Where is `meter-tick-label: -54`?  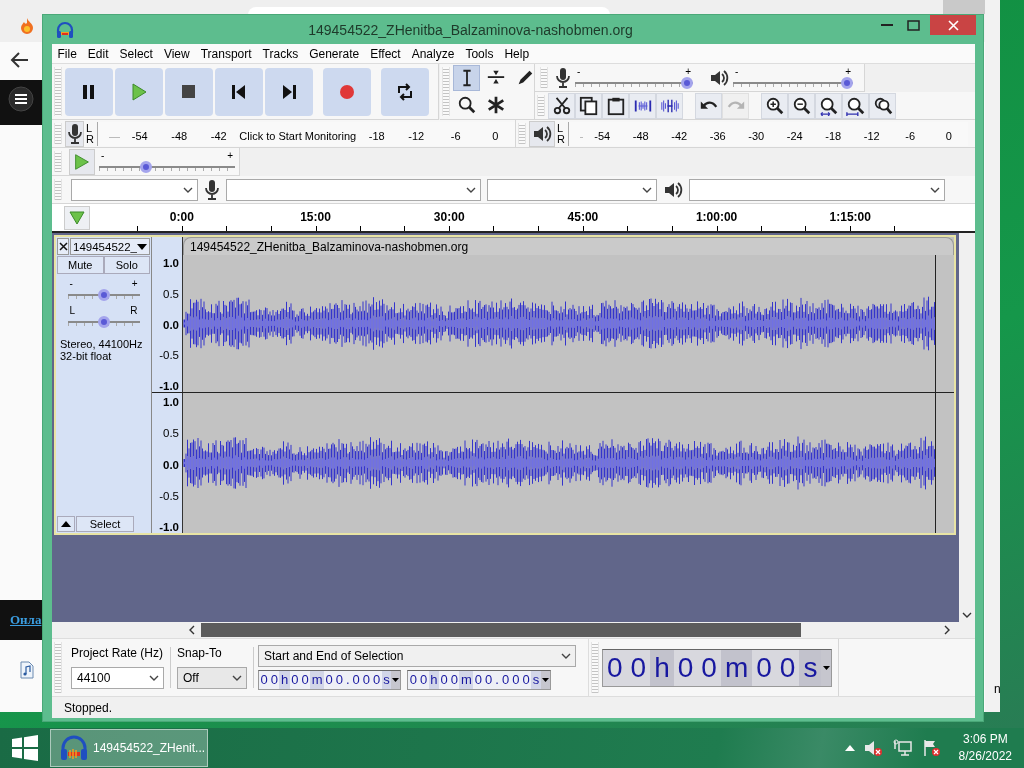 meter-tick-label: -54 is located at coordinates (140, 136).